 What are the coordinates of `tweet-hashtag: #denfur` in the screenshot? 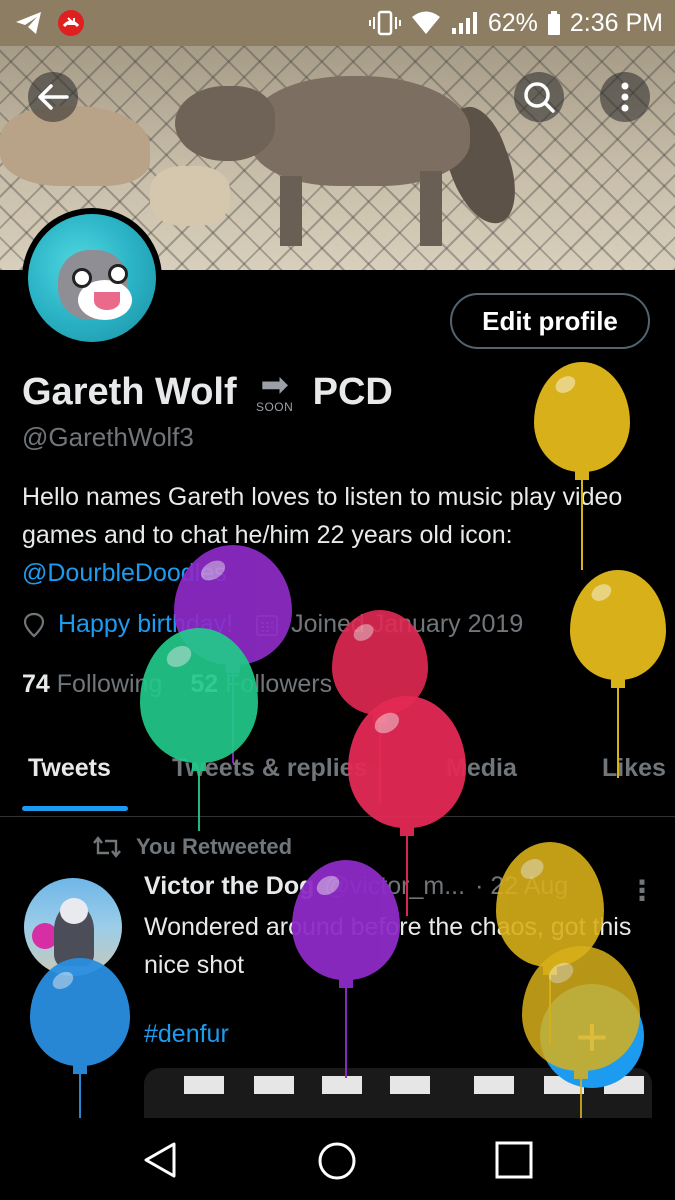 It's located at (186, 1034).